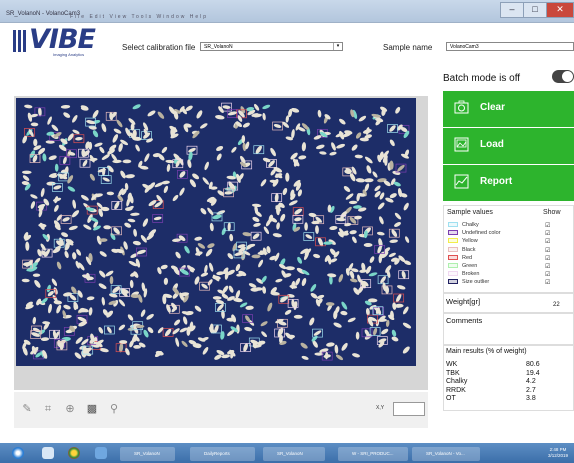 The width and height of the screenshot is (574, 463). I want to click on close-button: ✕, so click(560, 10).